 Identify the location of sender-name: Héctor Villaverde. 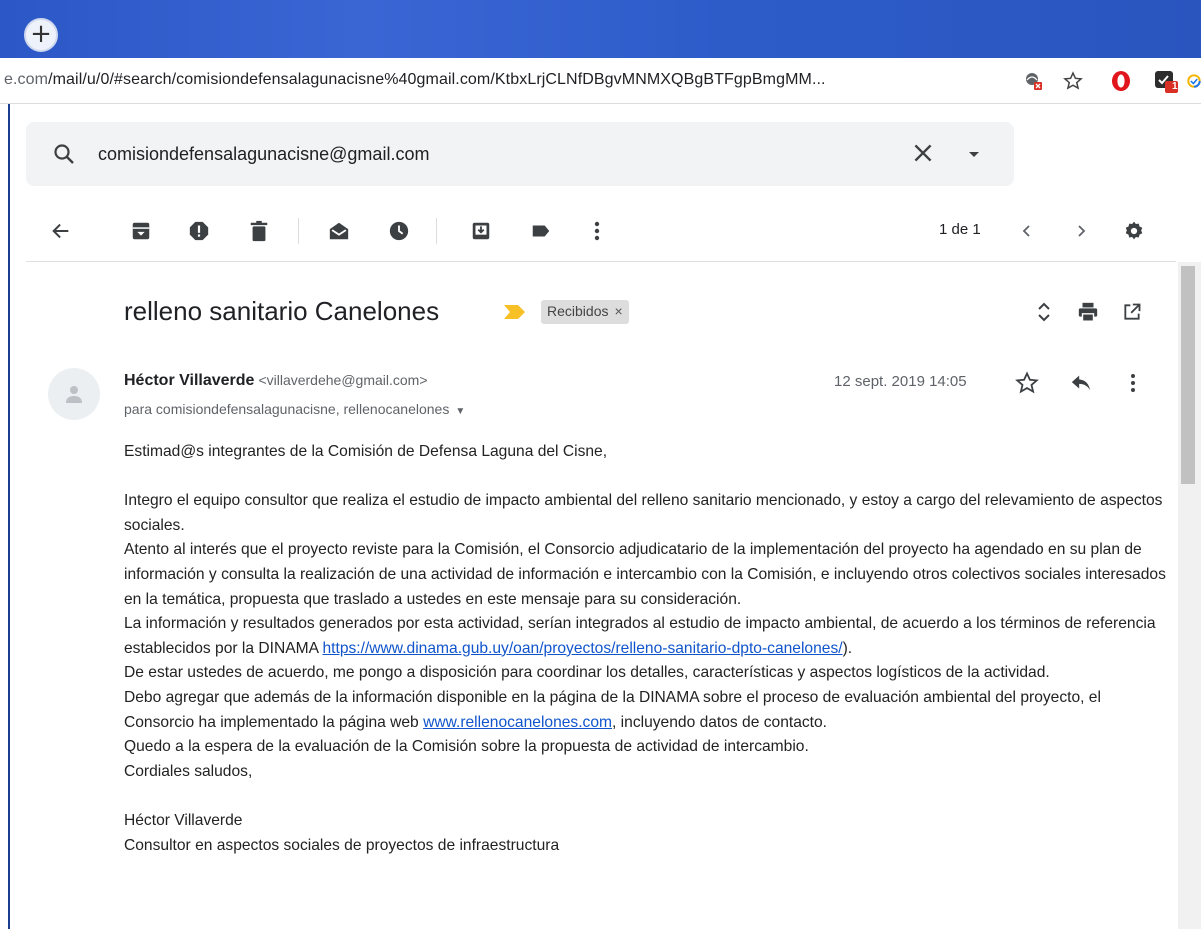
(189, 380).